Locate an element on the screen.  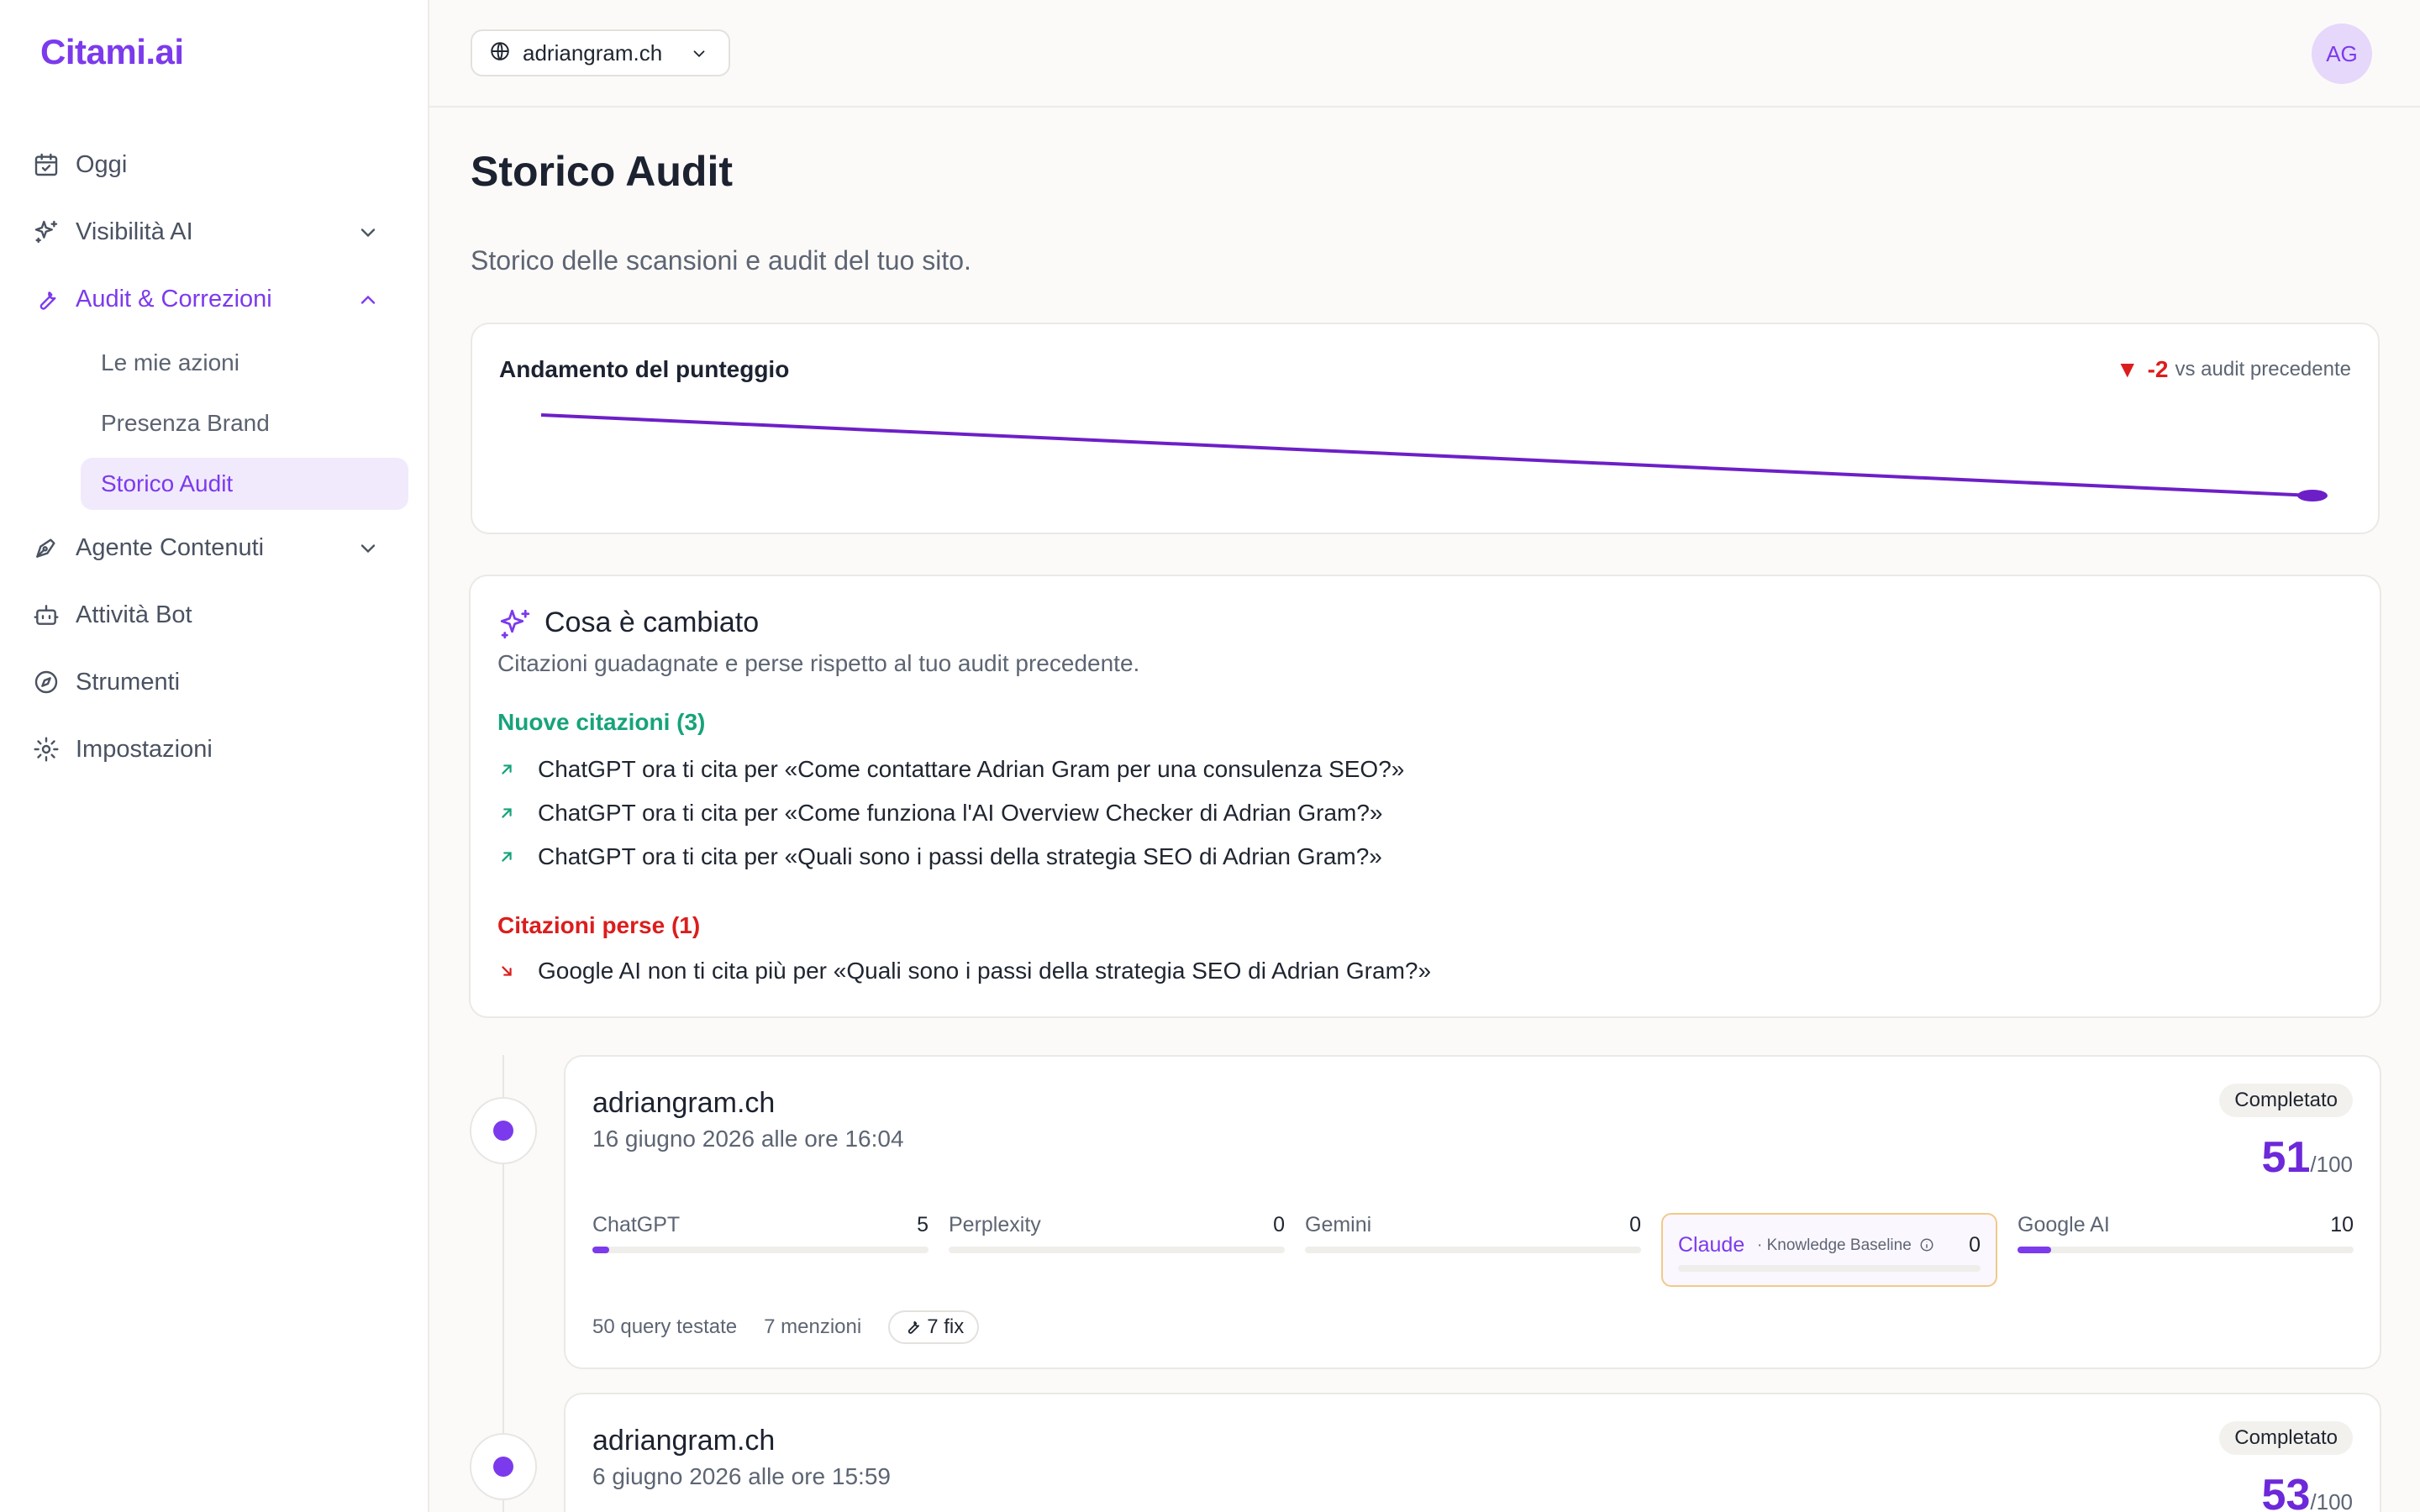
domain-selector-label: adriangram.ch is located at coordinates (593, 52).